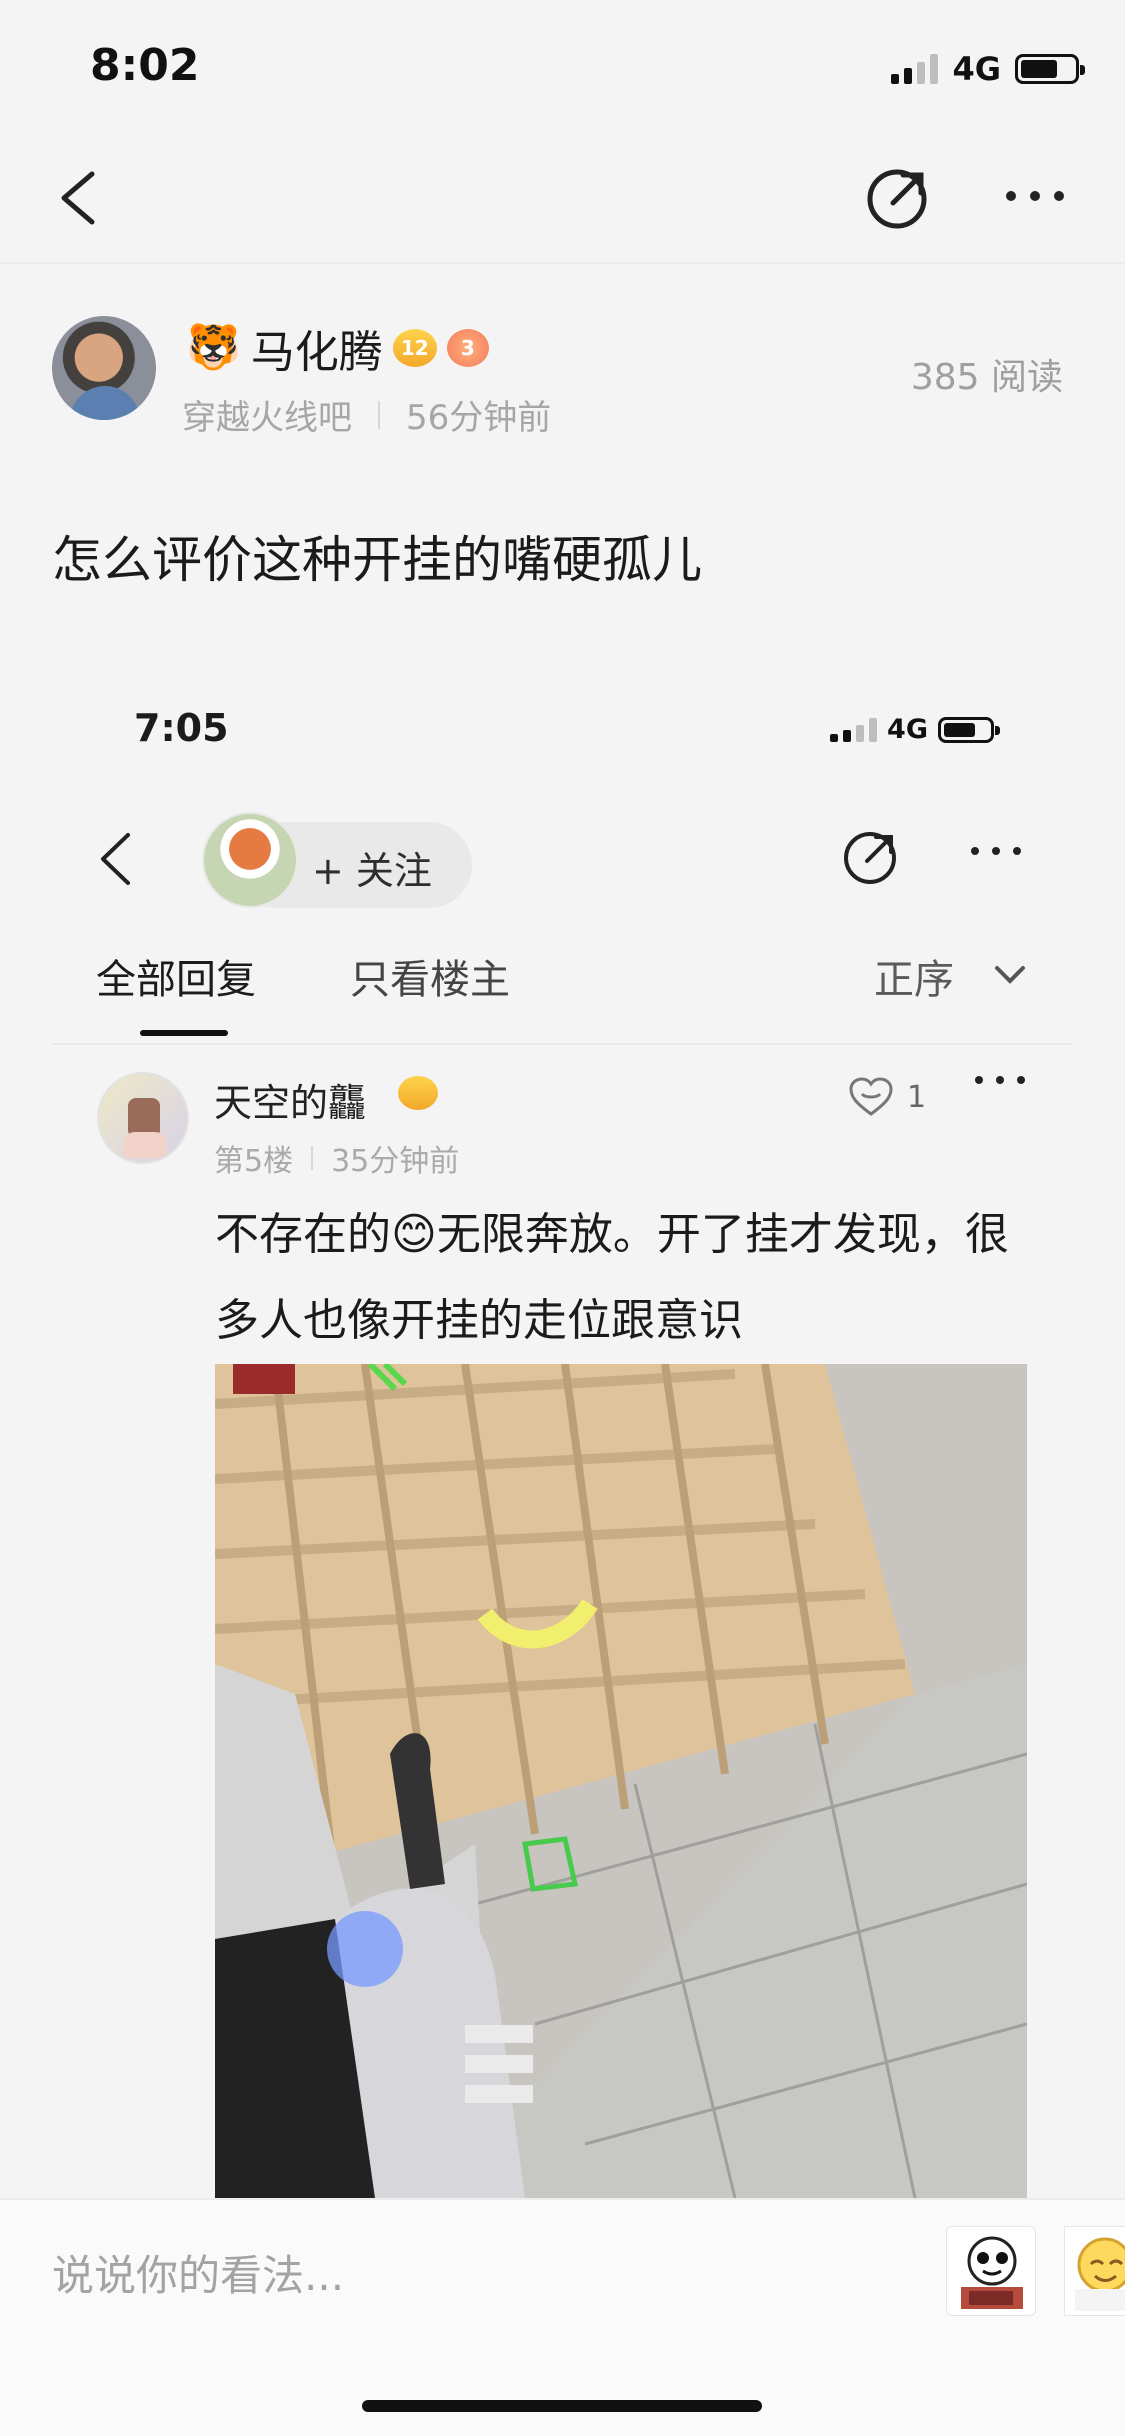 The width and height of the screenshot is (1125, 2436). What do you see at coordinates (181, 728) in the screenshot?
I see `embedded-status-time: 7:05` at bounding box center [181, 728].